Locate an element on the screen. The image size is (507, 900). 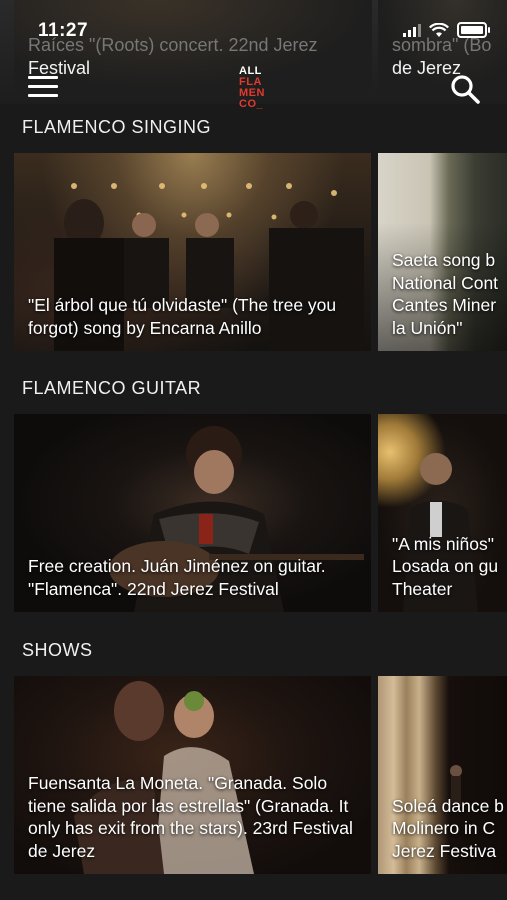
card-caption-line: Theater is located at coordinates (422, 588).